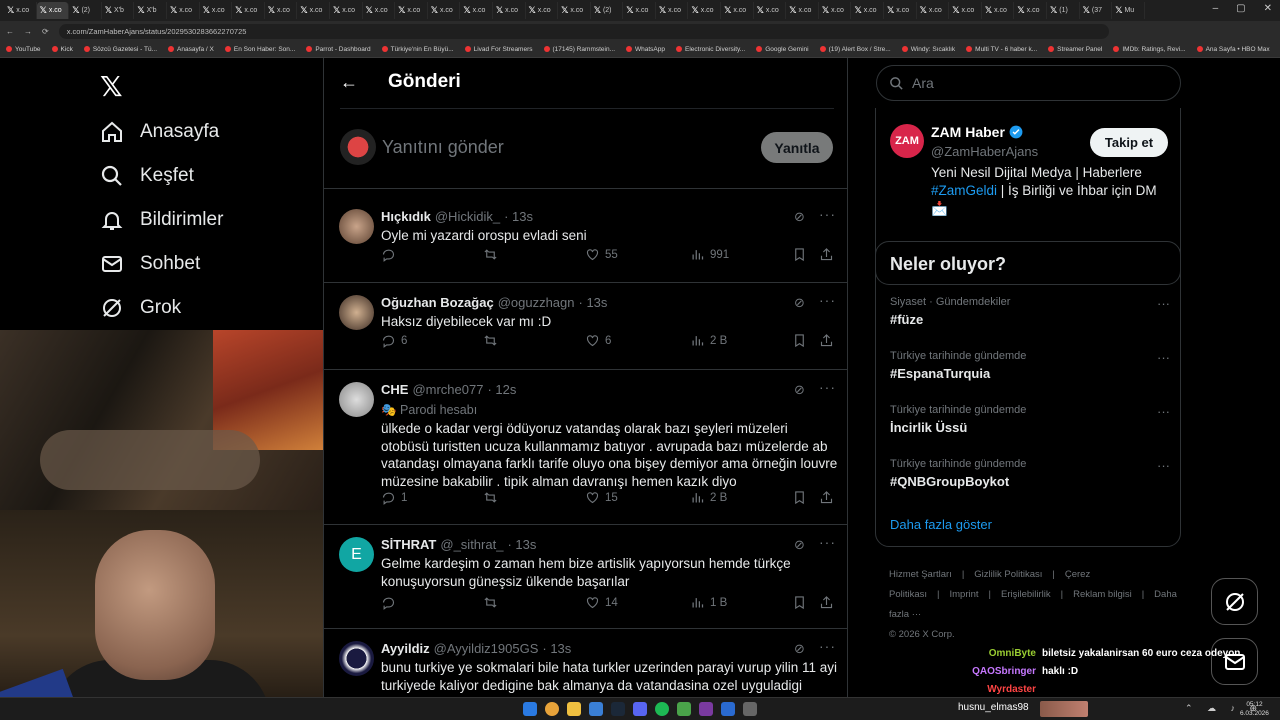  Describe the element at coordinates (394, 340) in the screenshot. I see `reply-action: 6` at that location.